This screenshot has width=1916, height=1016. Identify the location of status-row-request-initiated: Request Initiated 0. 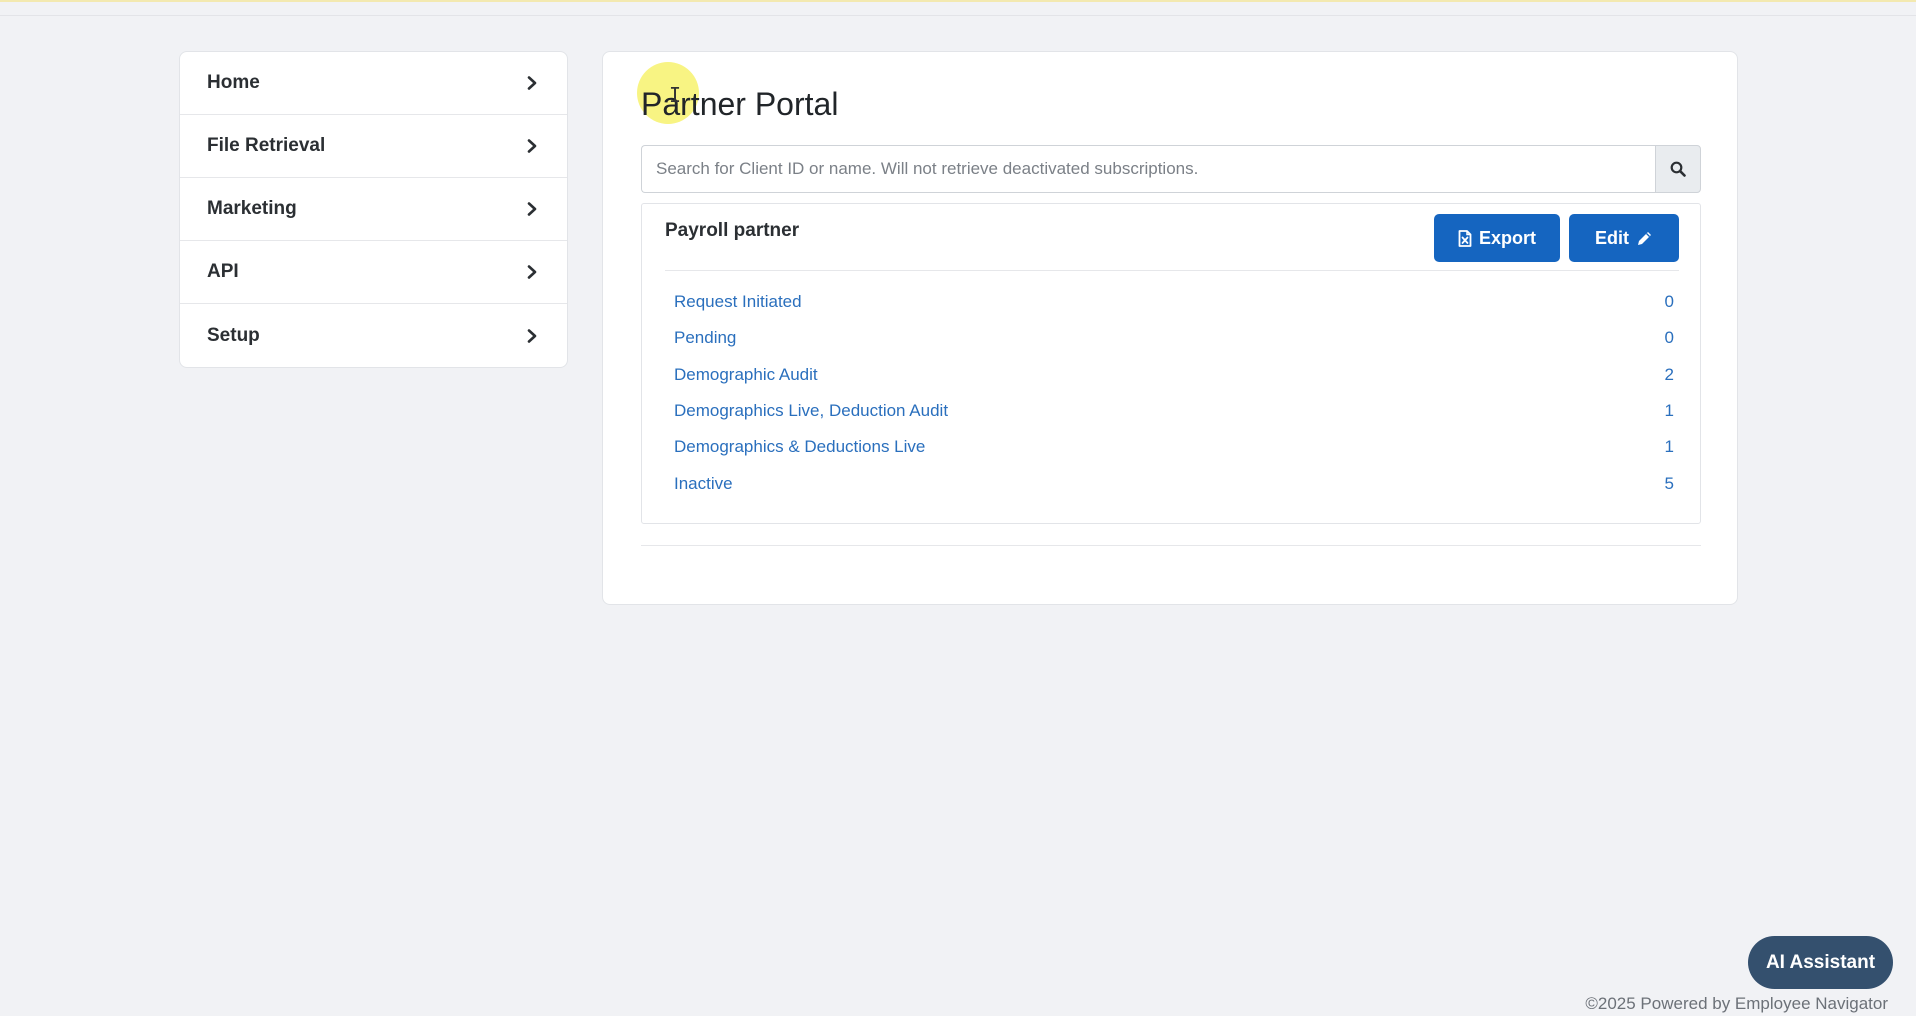
(1174, 302).